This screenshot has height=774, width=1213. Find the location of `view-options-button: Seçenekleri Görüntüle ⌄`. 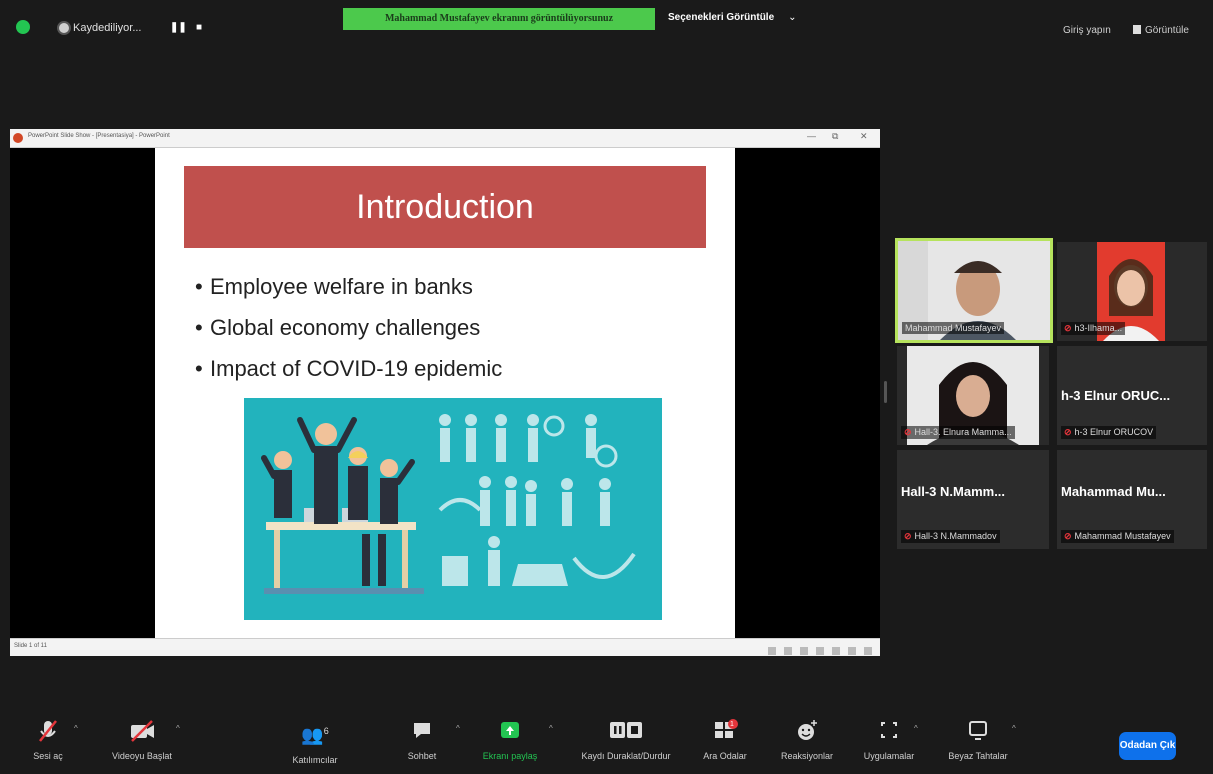

view-options-button: Seçenekleri Görüntüle ⌄ is located at coordinates (732, 17).